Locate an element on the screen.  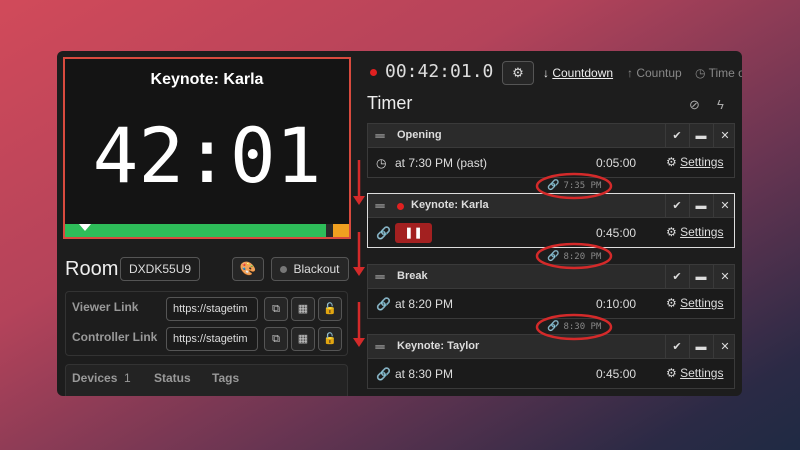
cue-name: Keynote: Karla is located at coordinates (450, 205).